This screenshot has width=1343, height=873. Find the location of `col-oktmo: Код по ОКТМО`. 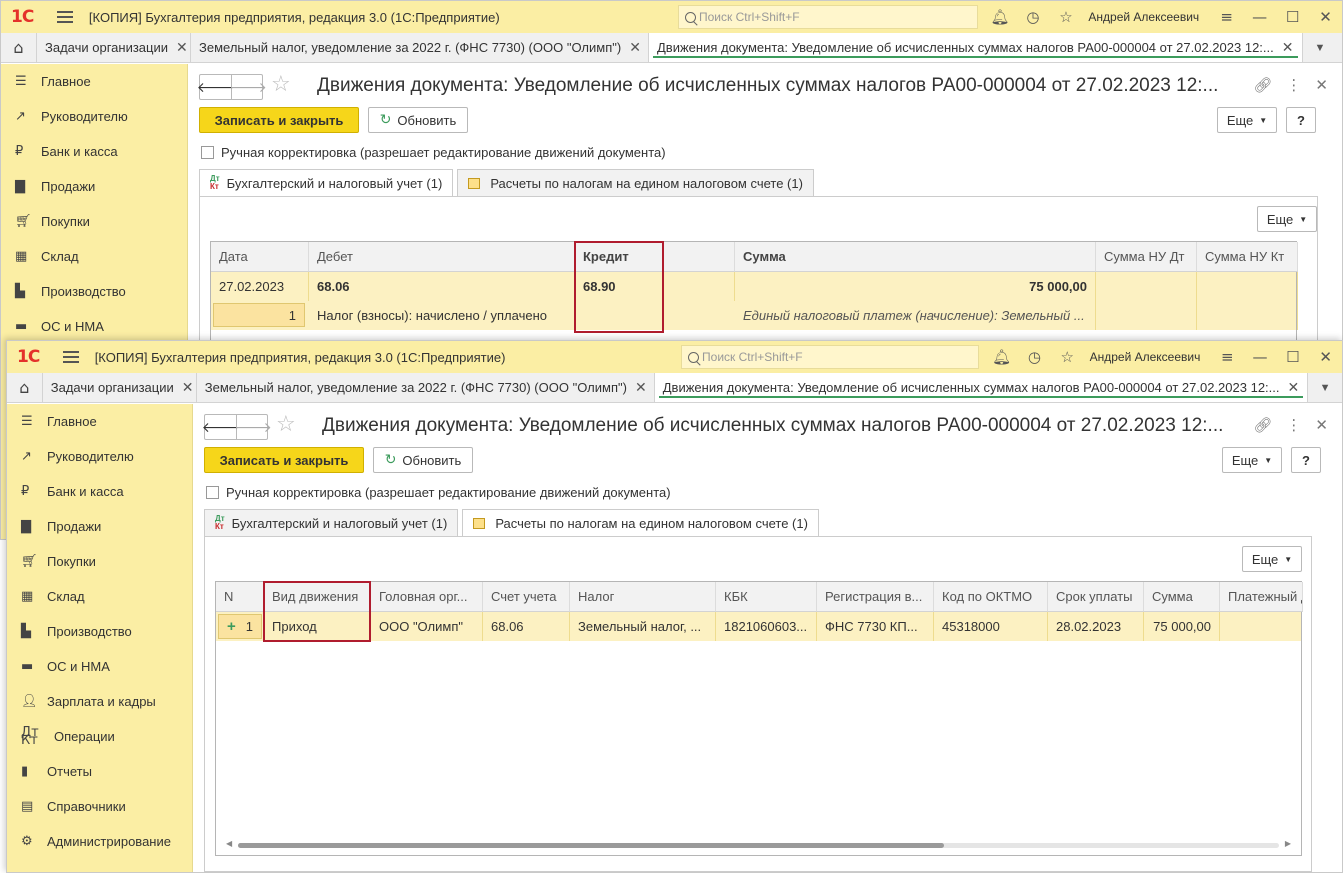

col-oktmo: Код по ОКТМО is located at coordinates (991, 597).